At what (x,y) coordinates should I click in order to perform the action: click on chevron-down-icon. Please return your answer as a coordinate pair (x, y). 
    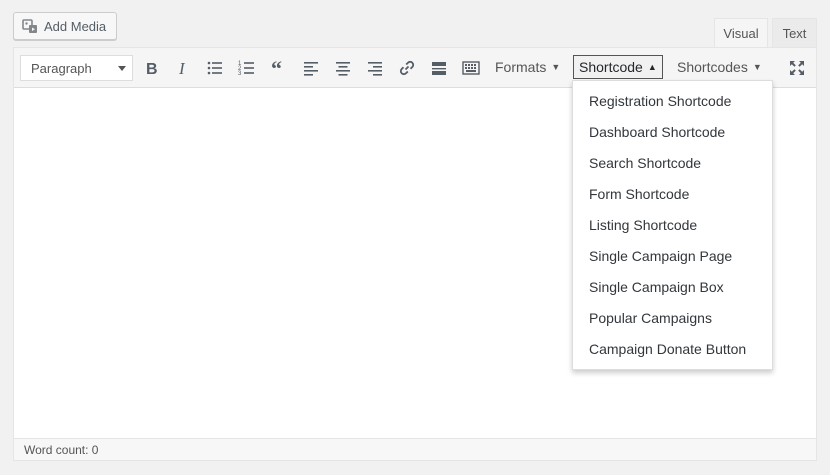
    Looking at the image, I should click on (122, 68).